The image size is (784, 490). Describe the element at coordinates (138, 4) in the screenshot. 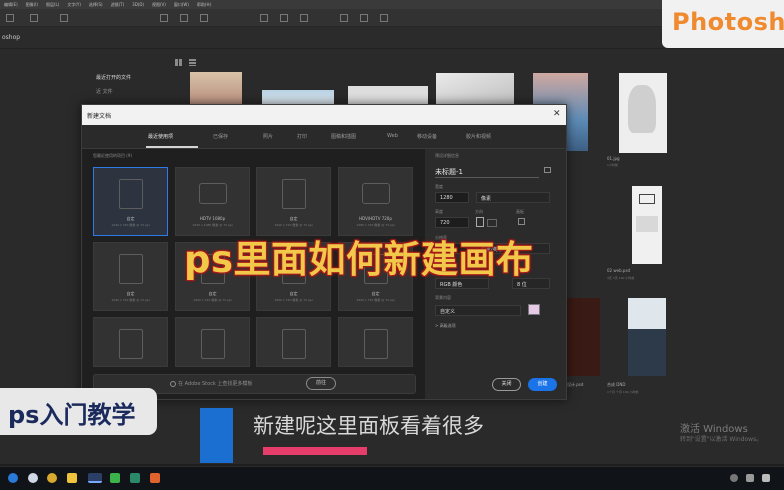

I see `menu-item-3d: 3D(D)` at that location.